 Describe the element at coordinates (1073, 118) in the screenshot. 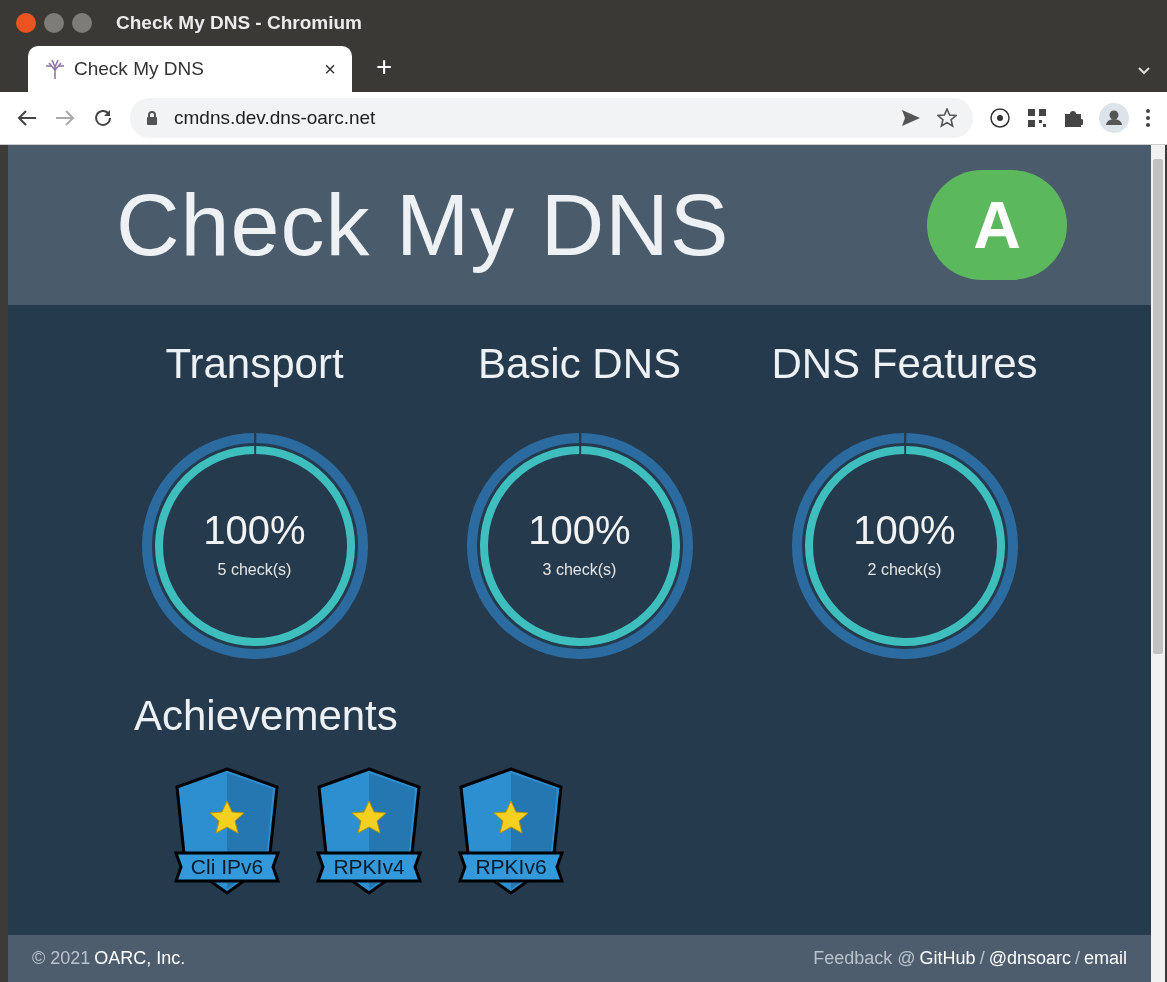

I see `puzzle-icon` at that location.